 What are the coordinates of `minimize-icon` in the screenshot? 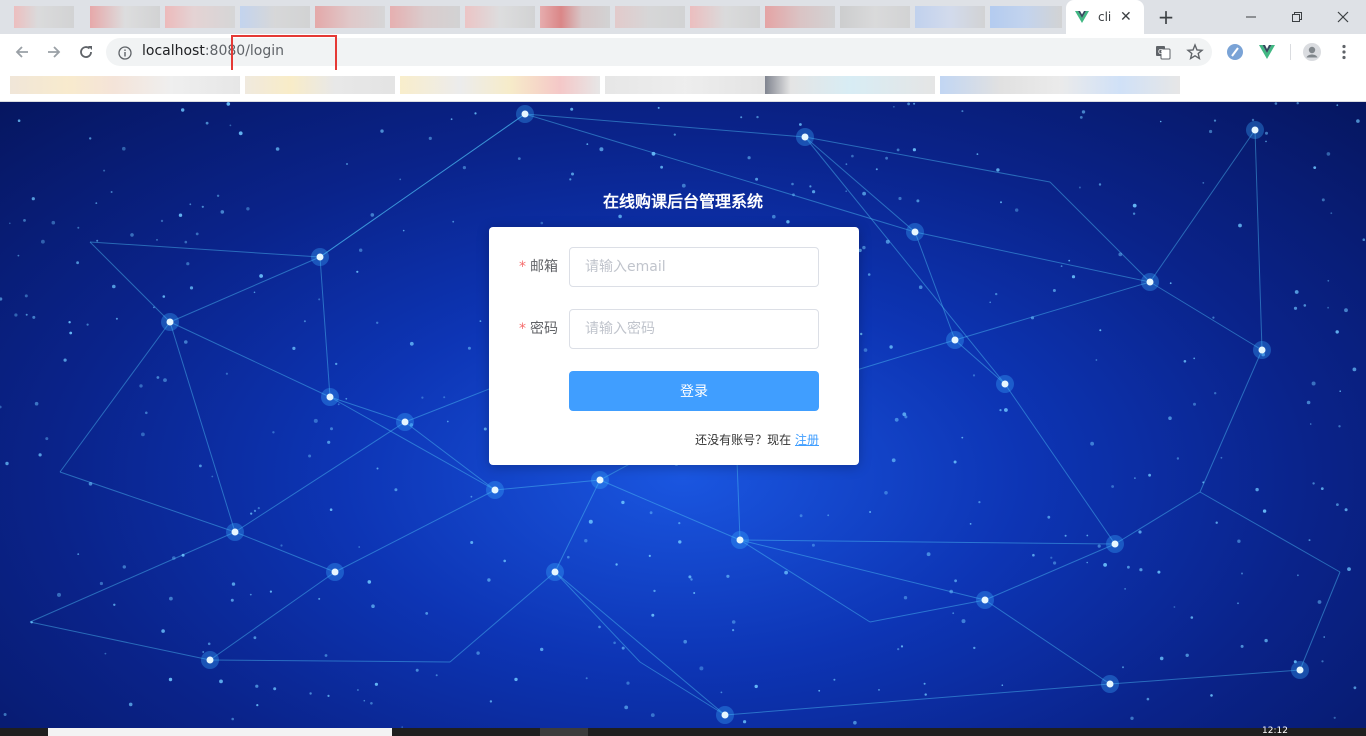 It's located at (1251, 17).